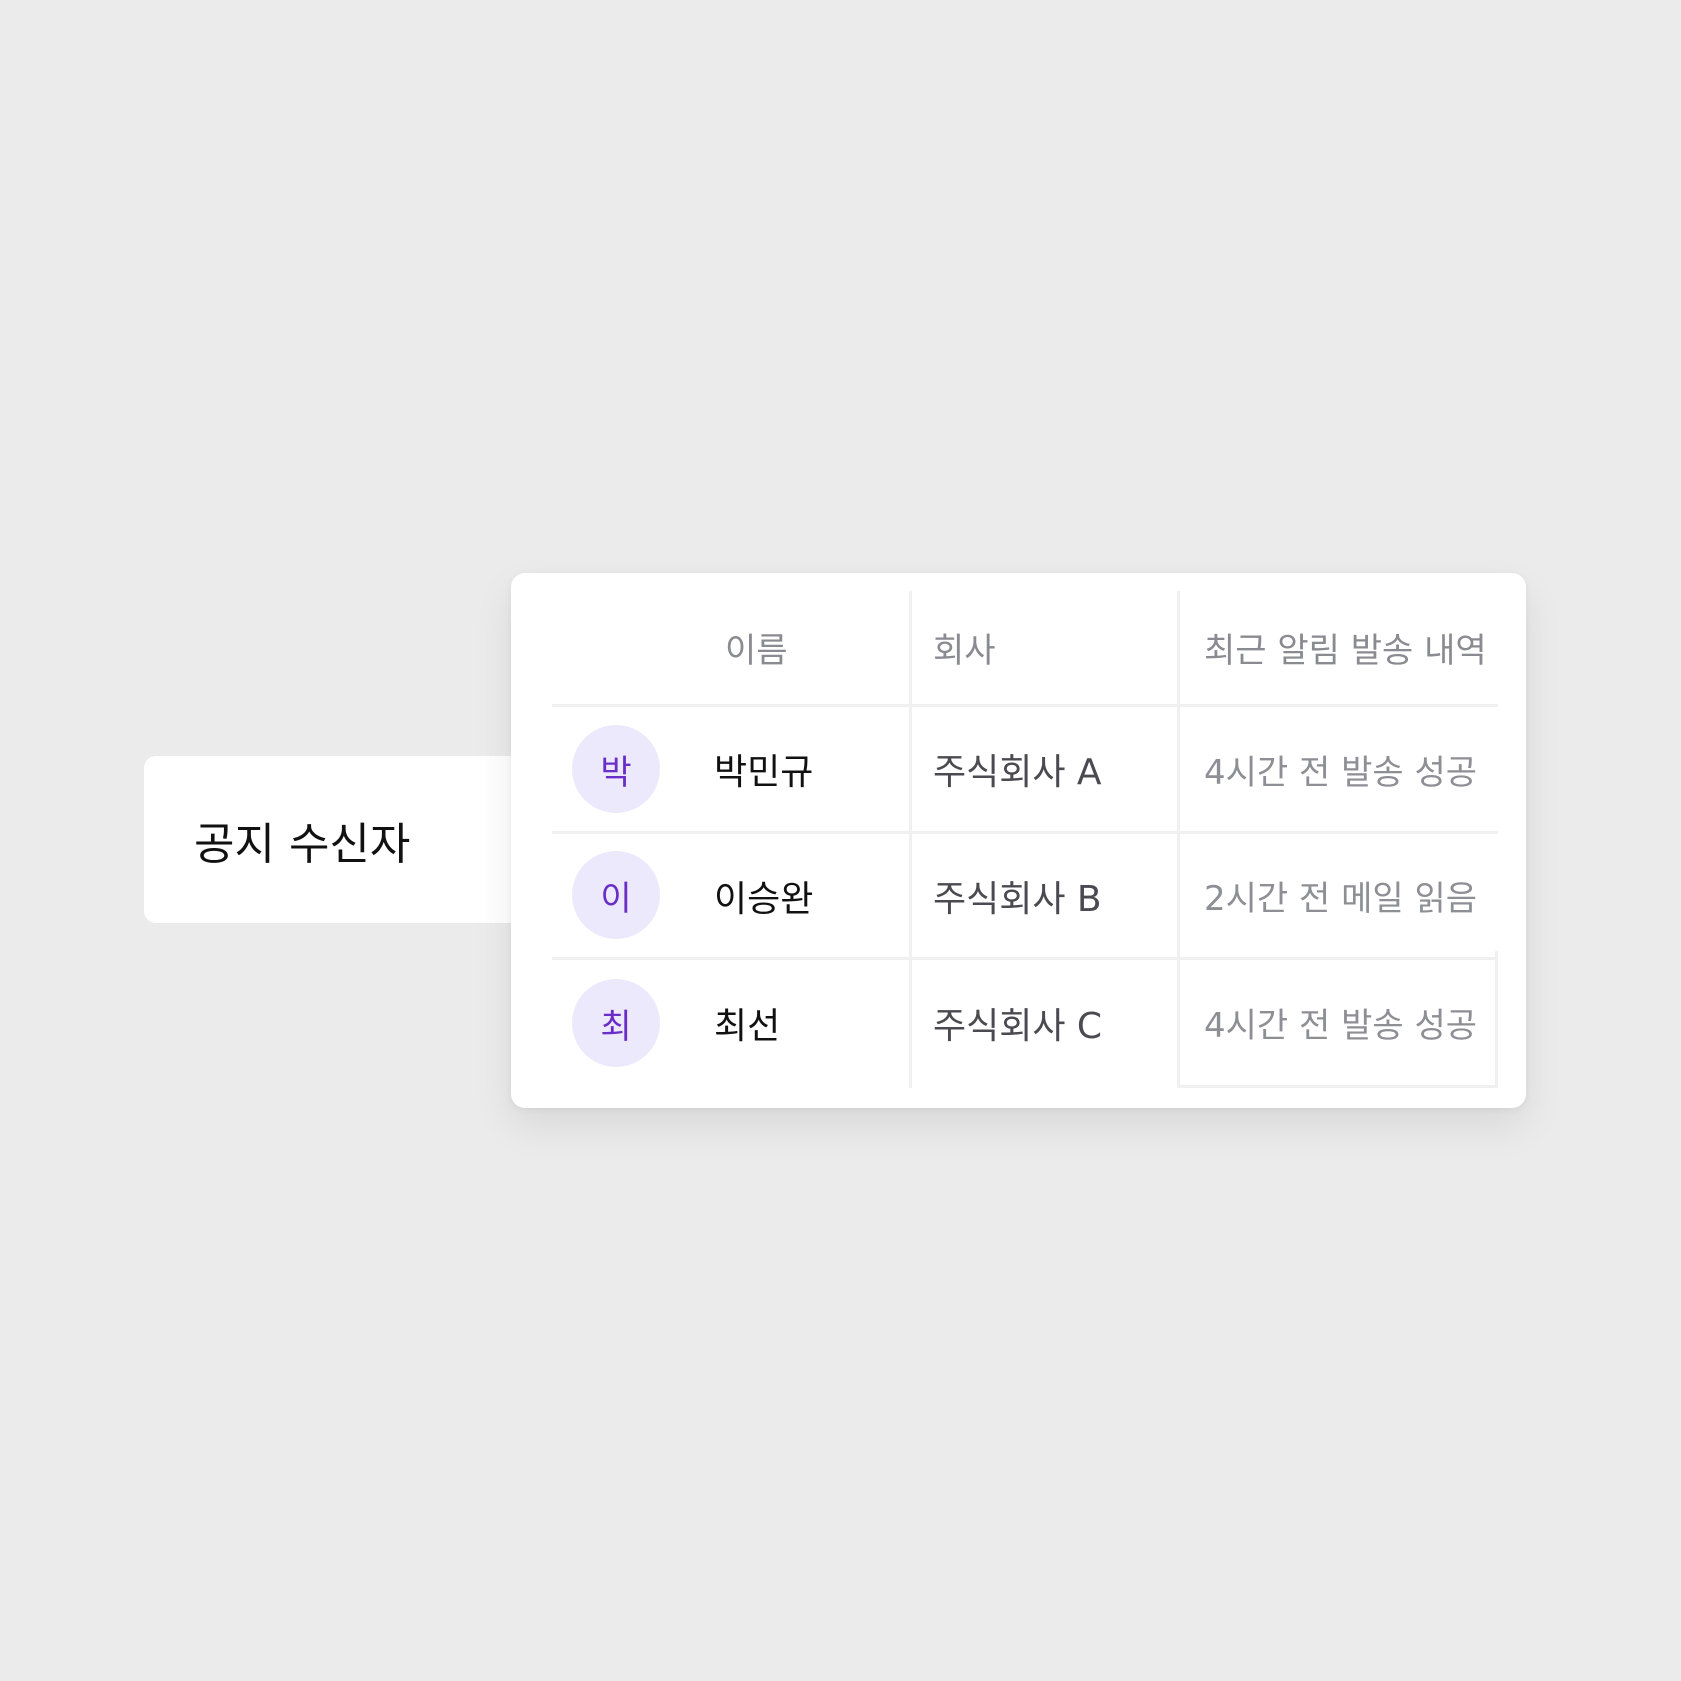  What do you see at coordinates (1017, 772) in the screenshot?
I see `recipient-company: 주식회사 A` at bounding box center [1017, 772].